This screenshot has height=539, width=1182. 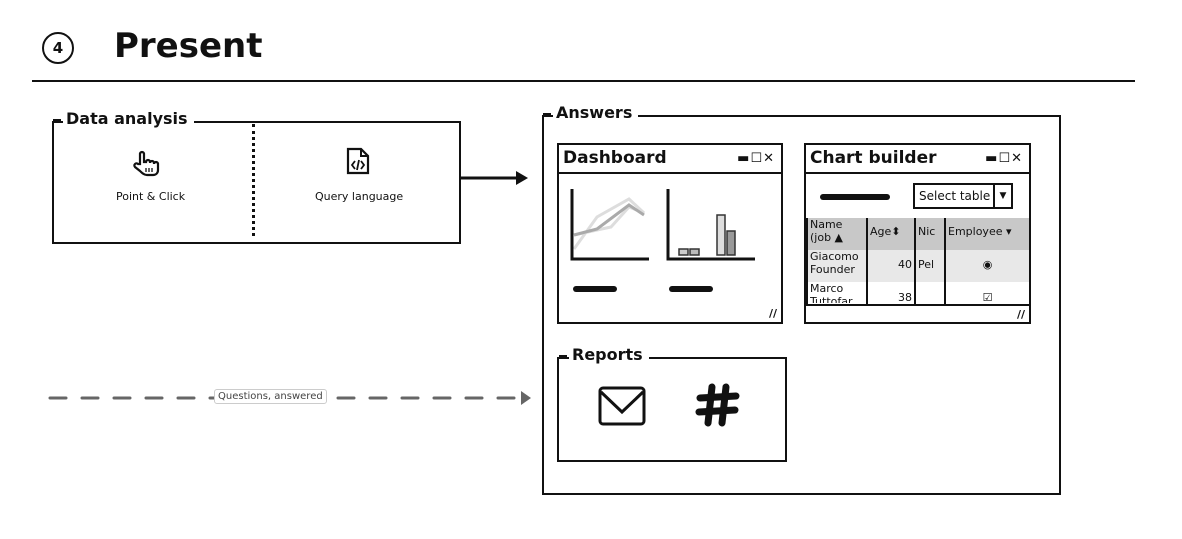 What do you see at coordinates (837, 266) in the screenshot?
I see `cell-name: Giacomo Founder` at bounding box center [837, 266].